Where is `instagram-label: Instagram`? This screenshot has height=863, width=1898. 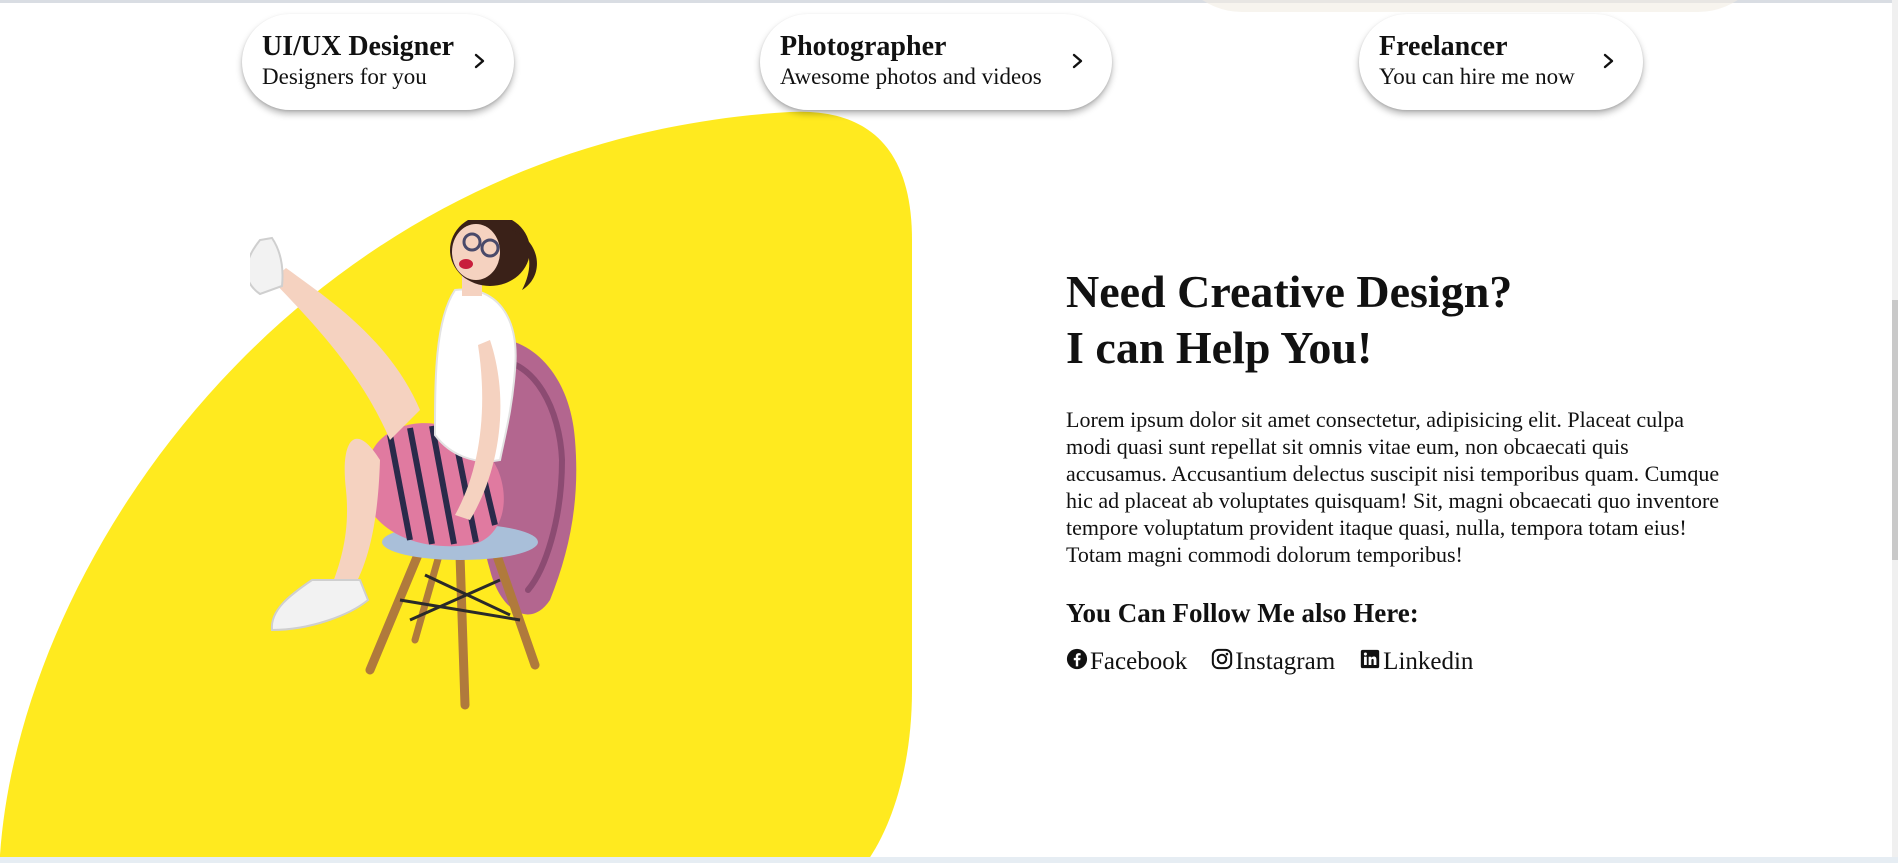
instagram-label: Instagram is located at coordinates (1285, 661).